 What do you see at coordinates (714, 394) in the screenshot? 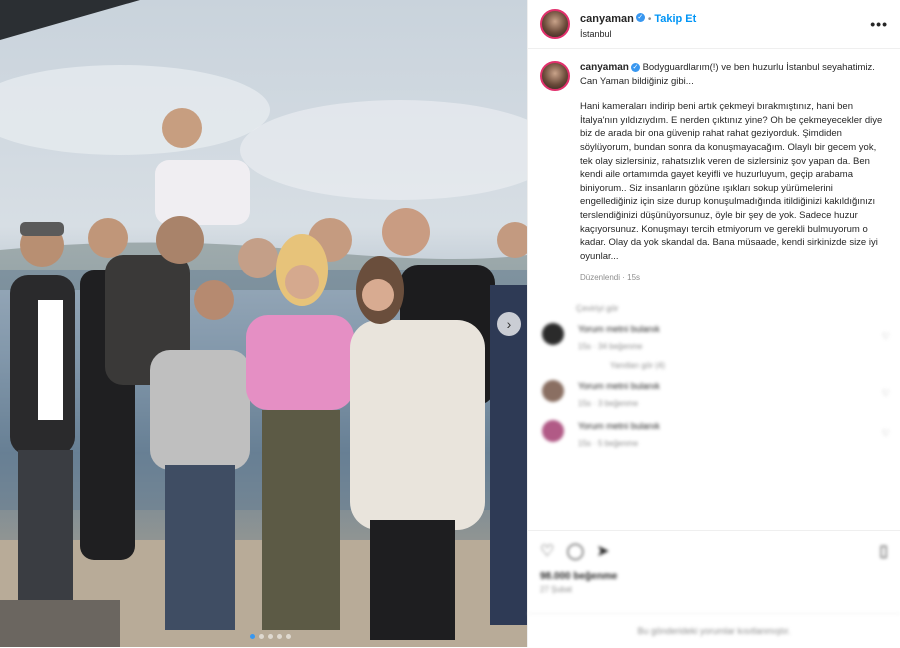
I see `comment-item: Yorum metni bulanık 15s · 3 beğenme ♡` at bounding box center [714, 394].